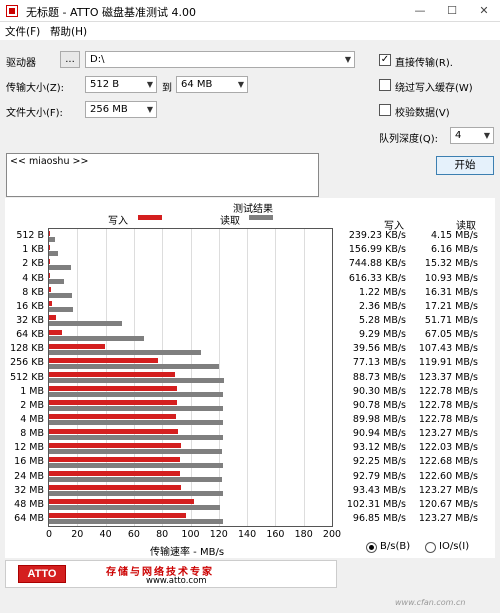  What do you see at coordinates (30, 320) in the screenshot?
I see `y-tick-label: 32 KB` at bounding box center [30, 320].